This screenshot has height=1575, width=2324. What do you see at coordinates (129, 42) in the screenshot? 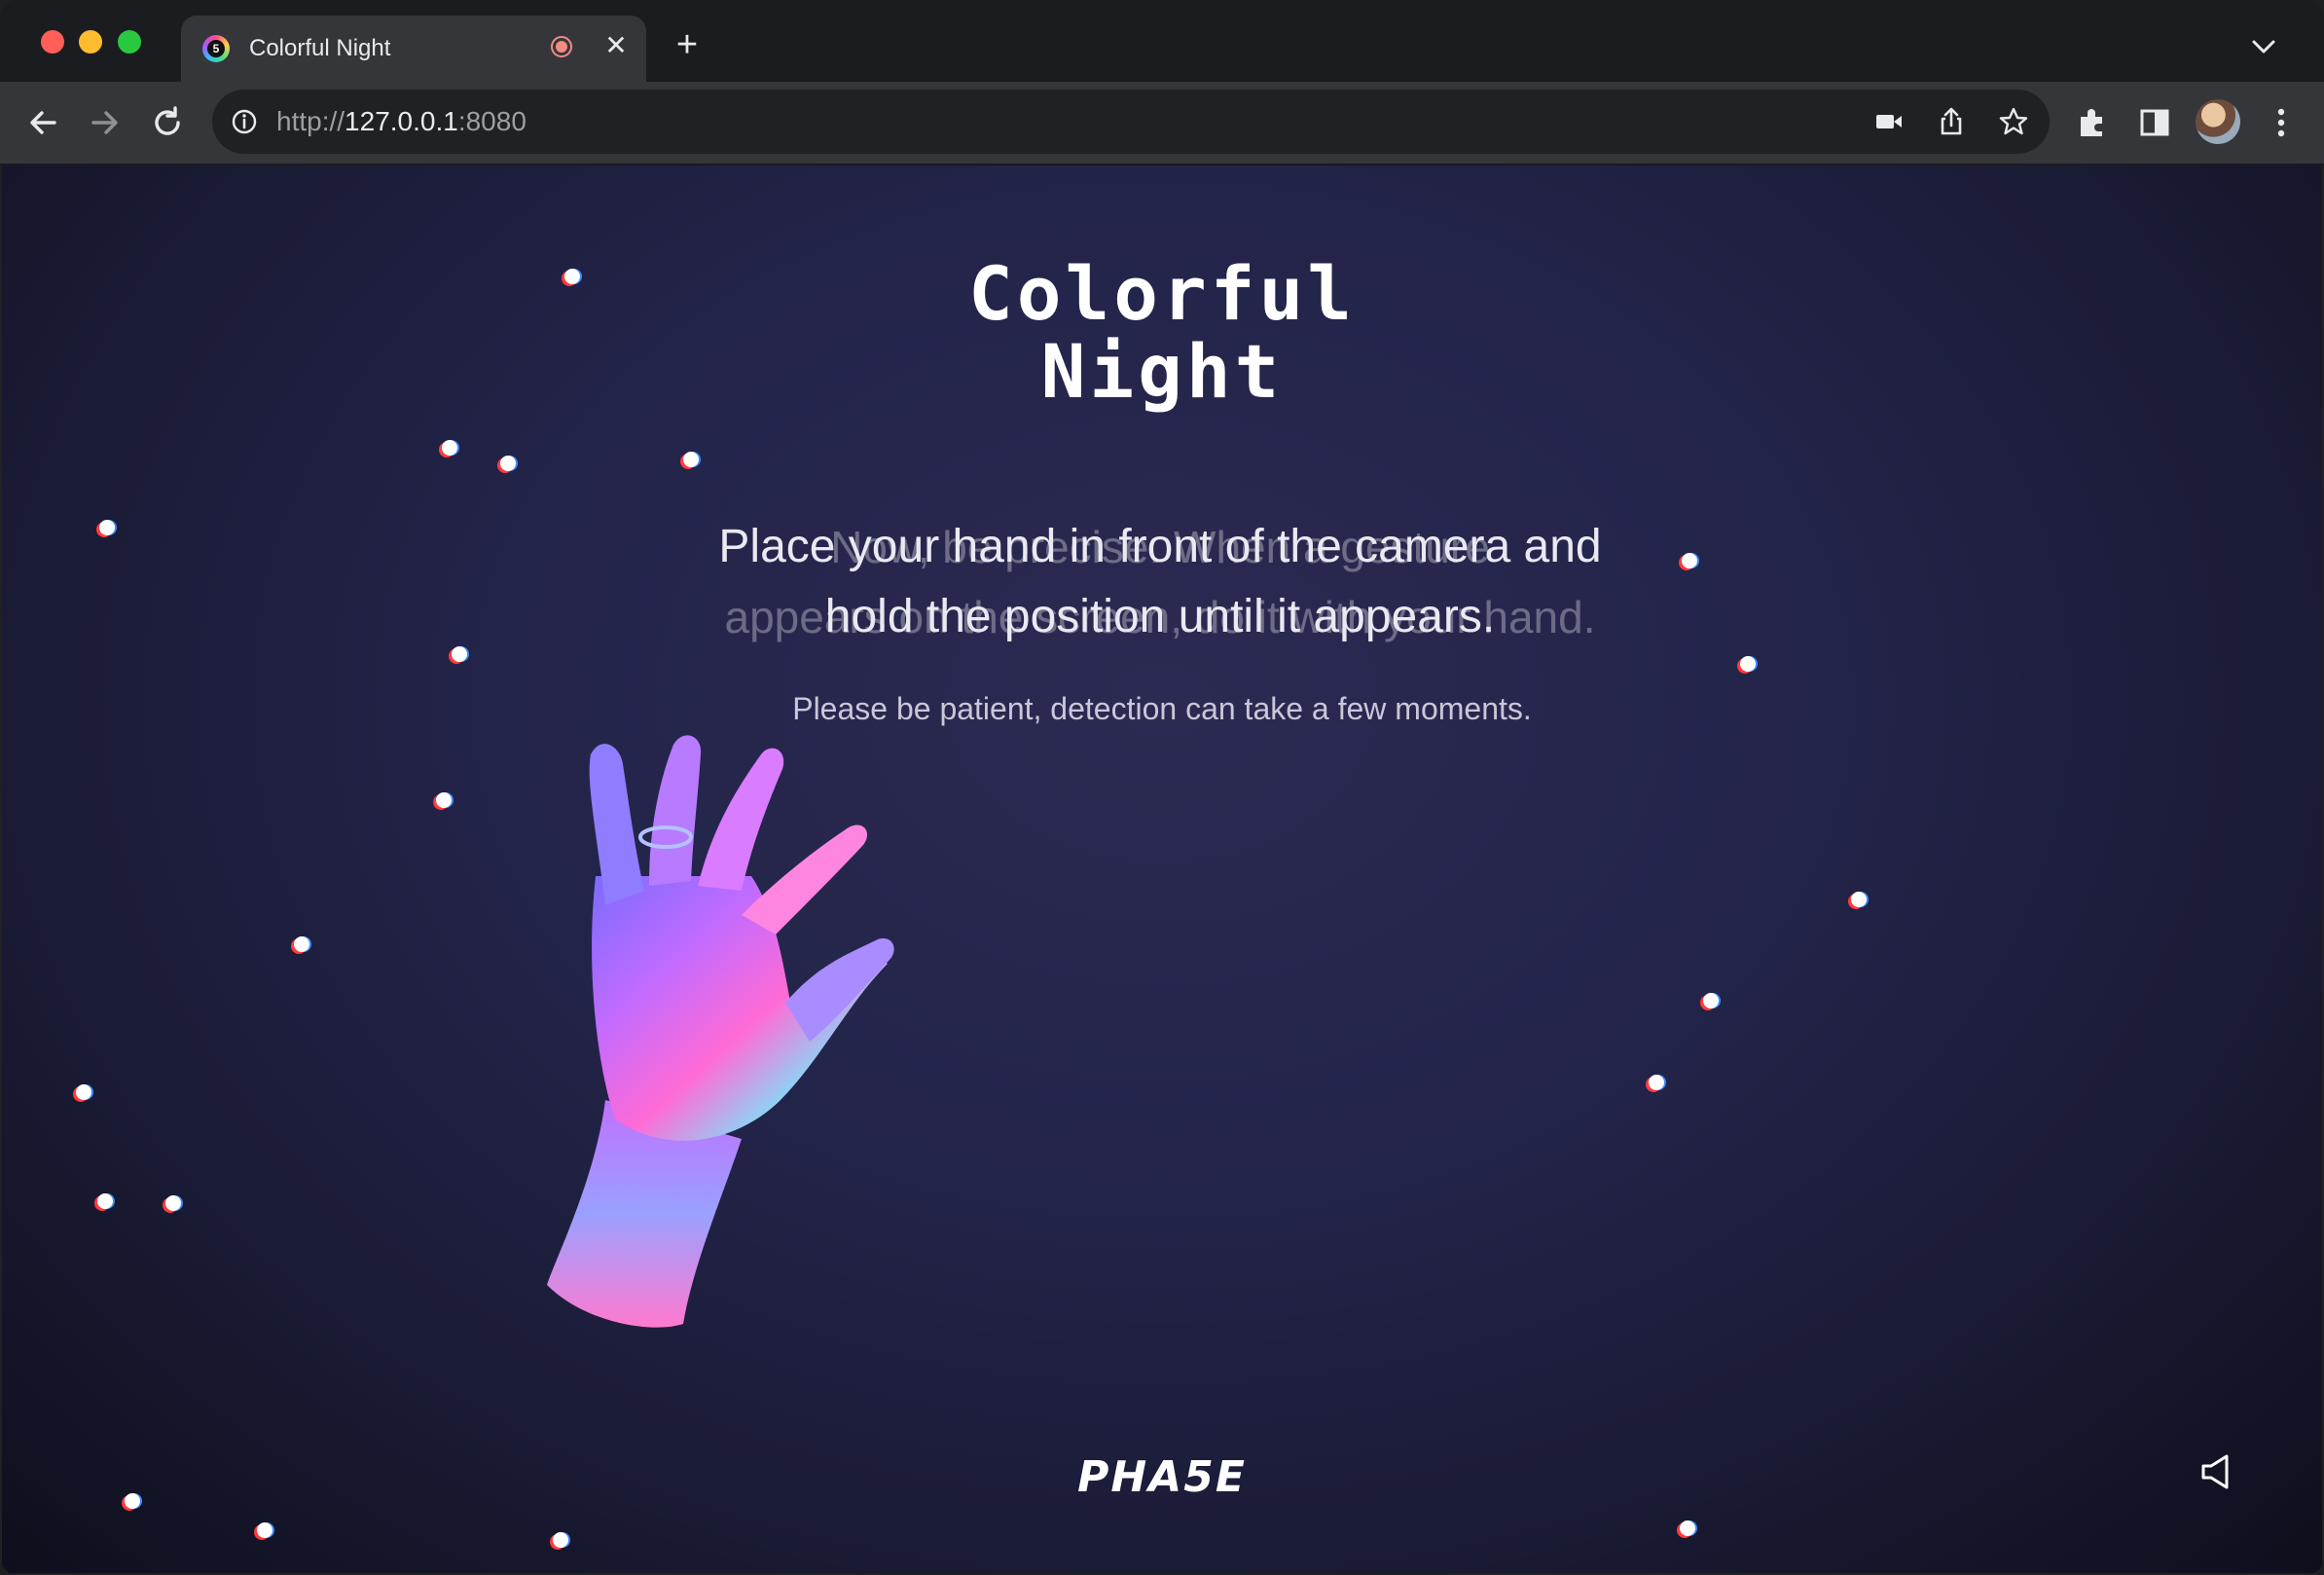
I see `maximize-window-button` at bounding box center [129, 42].